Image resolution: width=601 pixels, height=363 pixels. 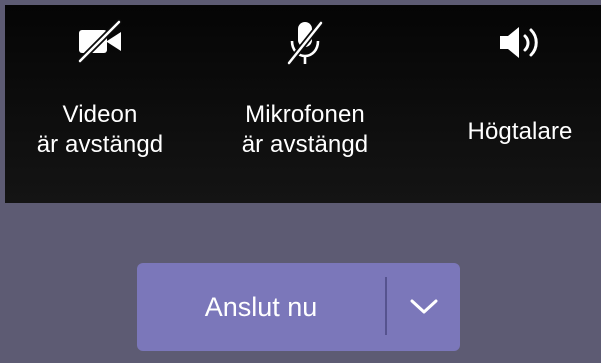 I want to click on microphone-status-label: Mikrofonen är avstängd, so click(x=305, y=130).